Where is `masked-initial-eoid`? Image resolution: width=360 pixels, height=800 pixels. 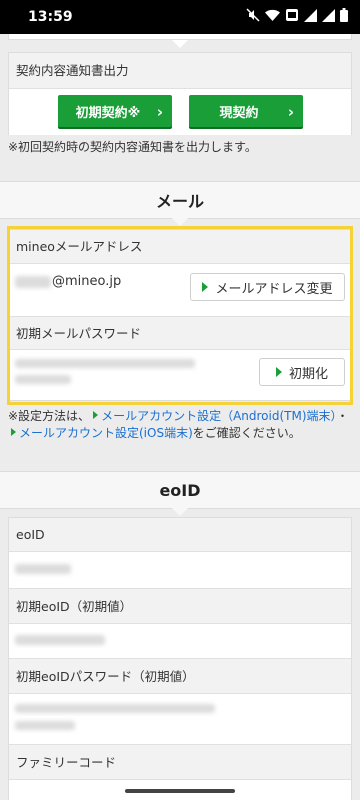
masked-initial-eoid is located at coordinates (60, 640).